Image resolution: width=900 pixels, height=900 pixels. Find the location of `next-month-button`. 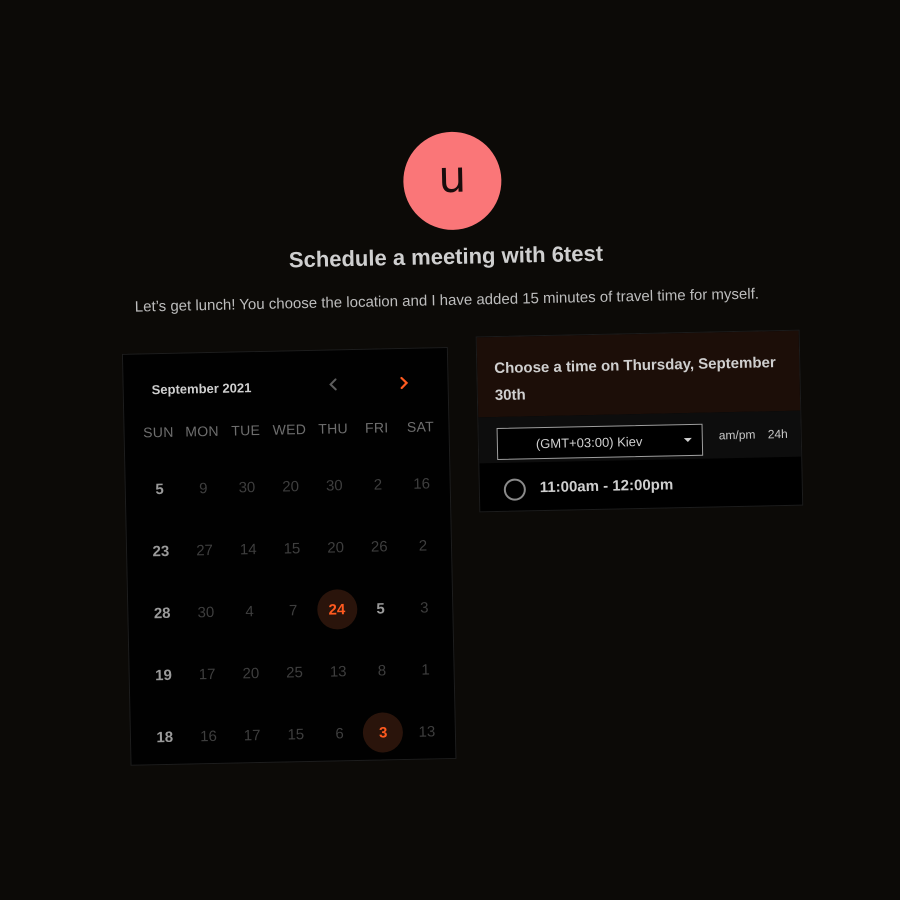

next-month-button is located at coordinates (403, 383).